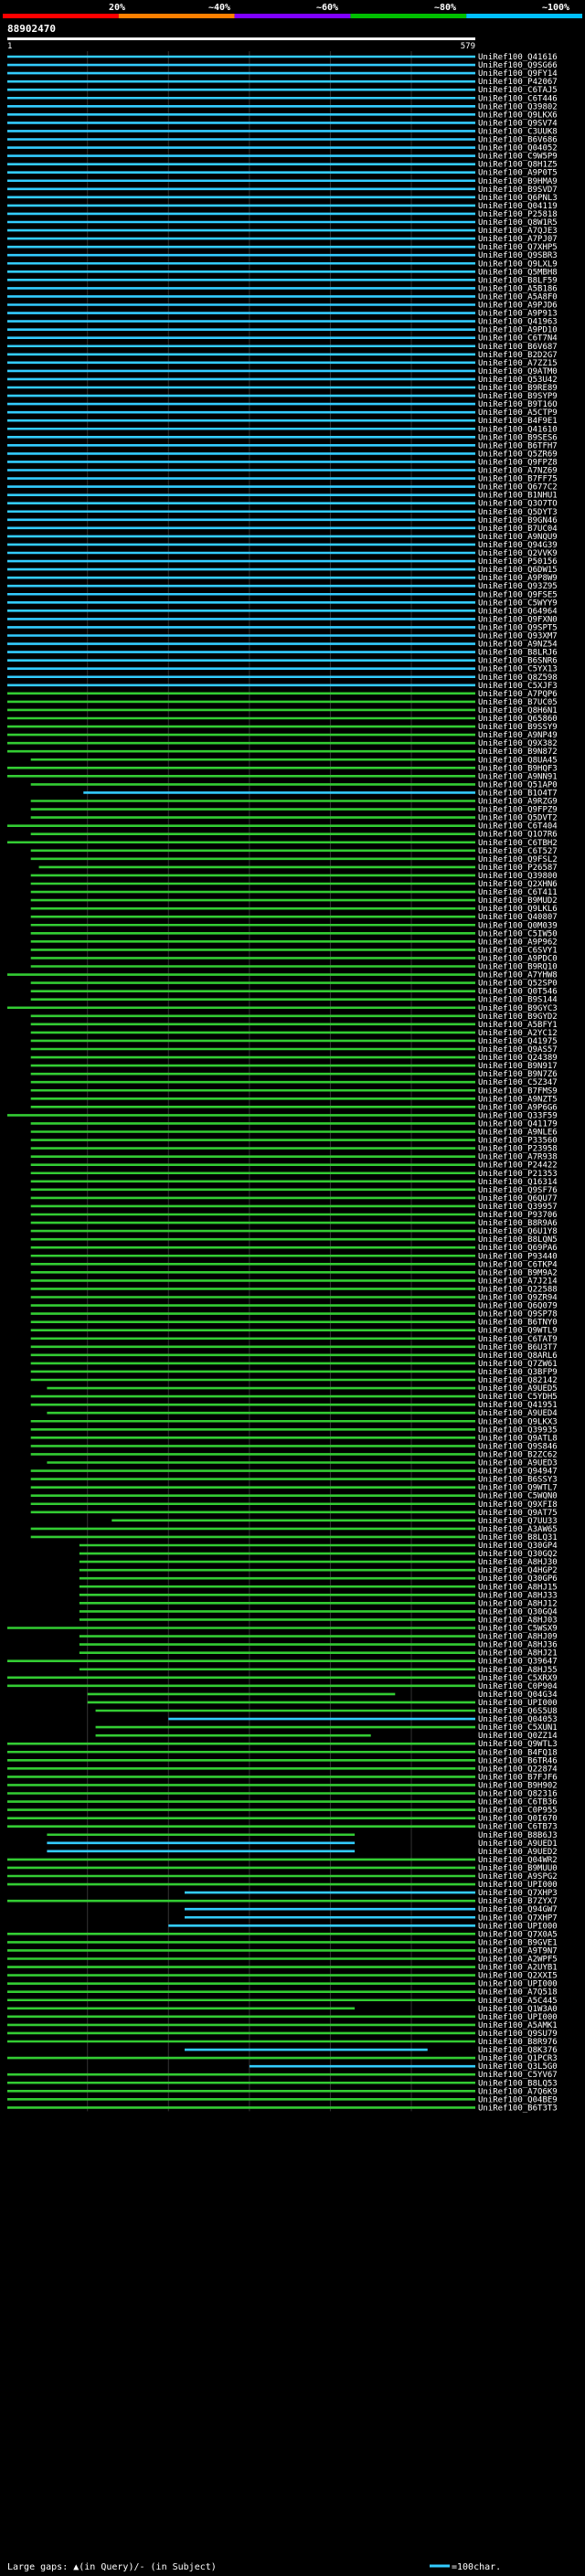 This screenshot has height=2576, width=585. What do you see at coordinates (283, 1901) in the screenshot?
I see `alignment-row: UniRef100_B7ZYX7` at bounding box center [283, 1901].